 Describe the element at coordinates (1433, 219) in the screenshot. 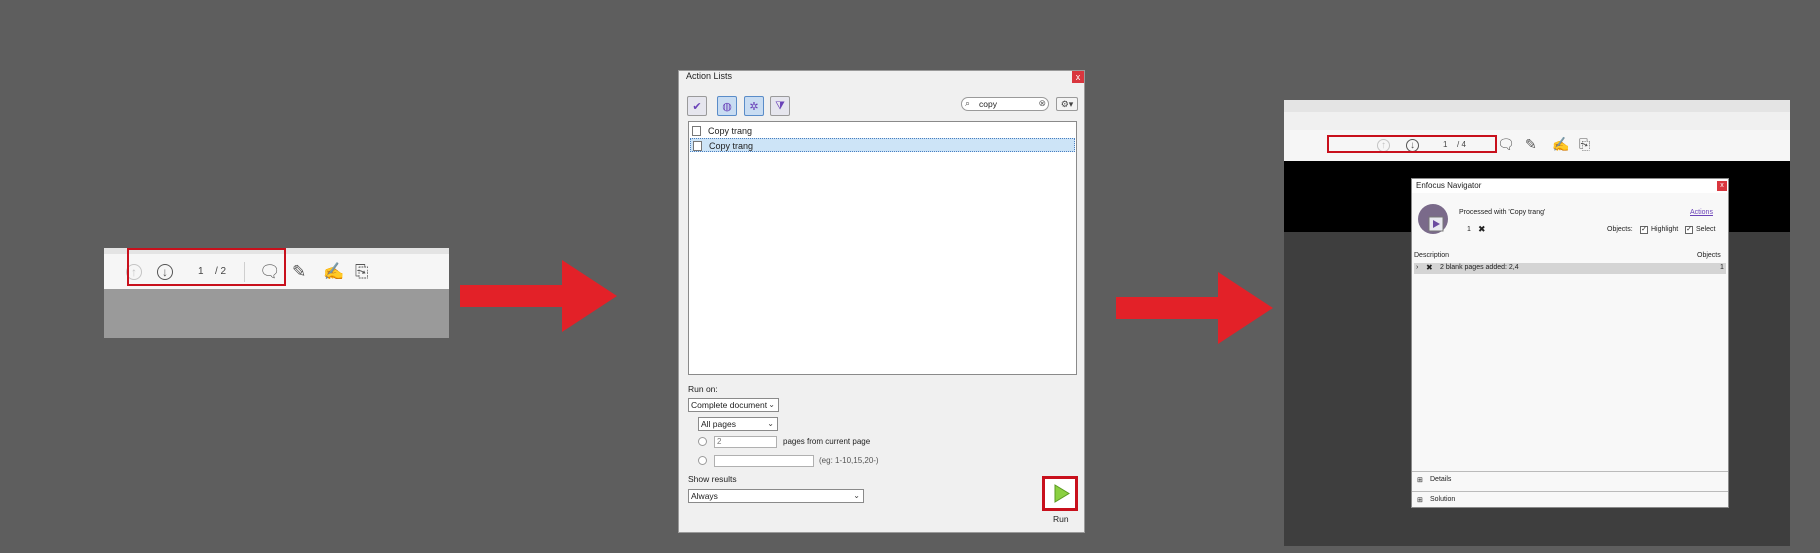

I see `navigator-logo-icon` at that location.